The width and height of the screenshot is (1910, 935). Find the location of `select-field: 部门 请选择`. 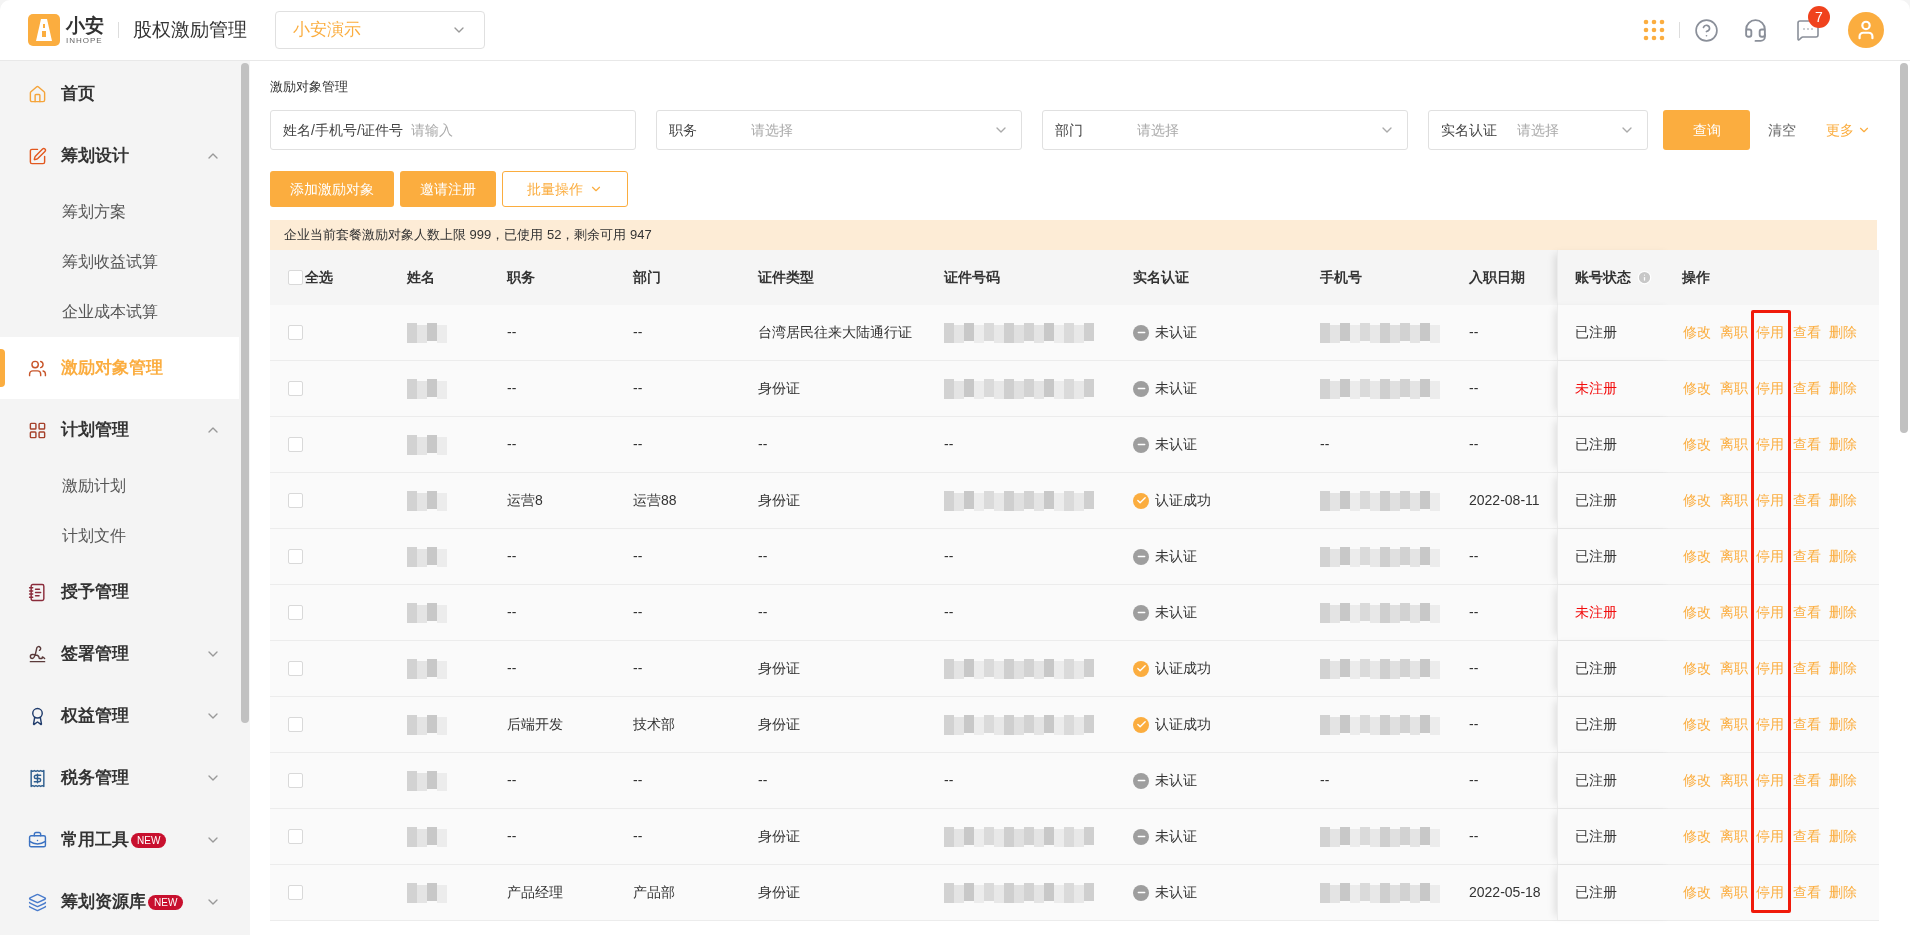

select-field: 部门 请选择 is located at coordinates (1225, 130).